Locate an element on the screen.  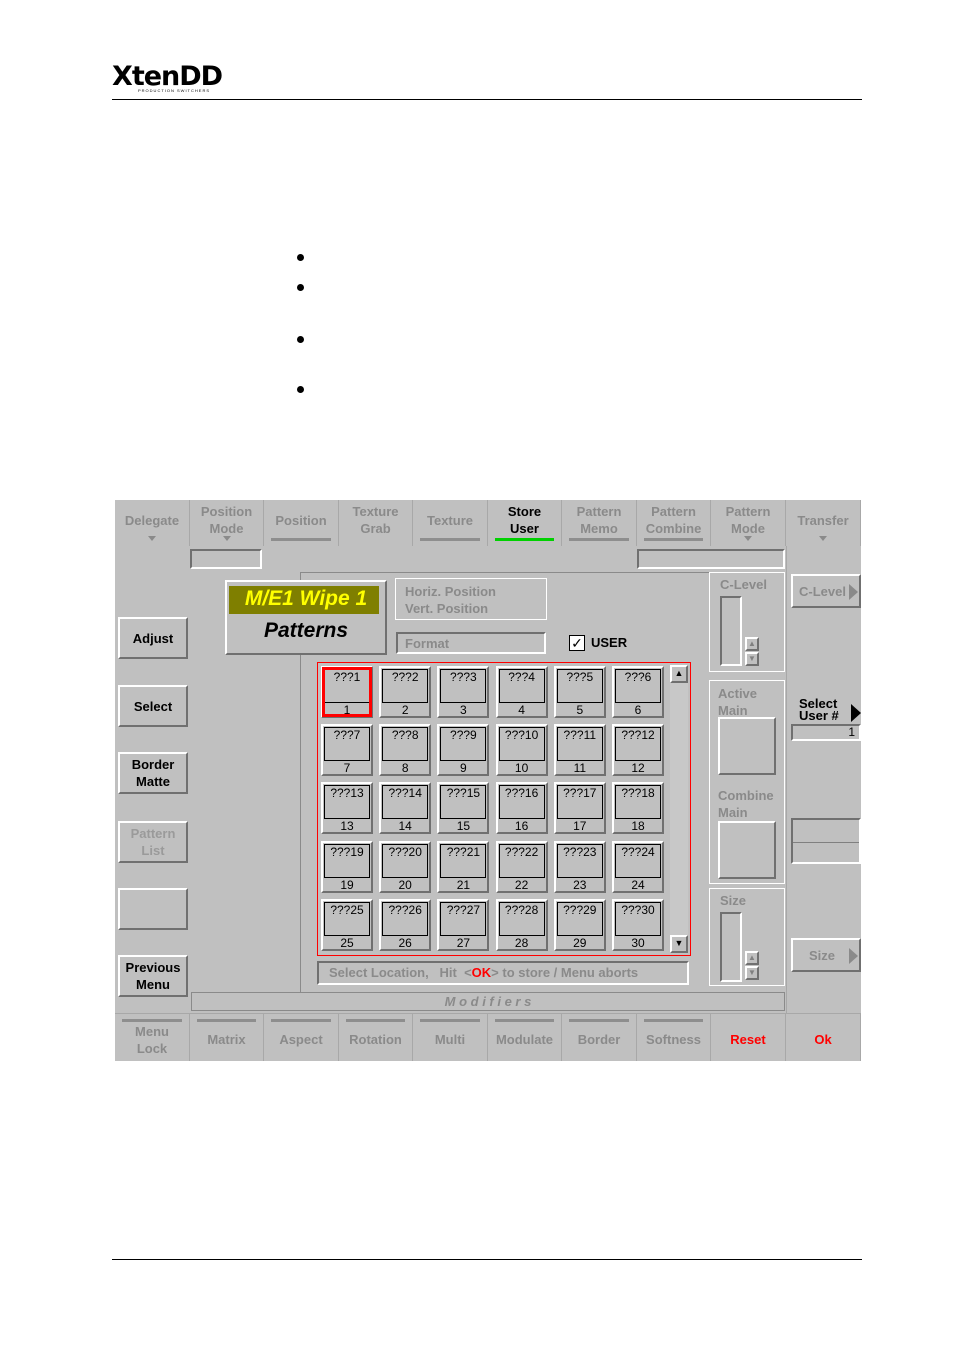
clevel-frame: C-Level ▲ ▼ is located at coordinates (747, 622).